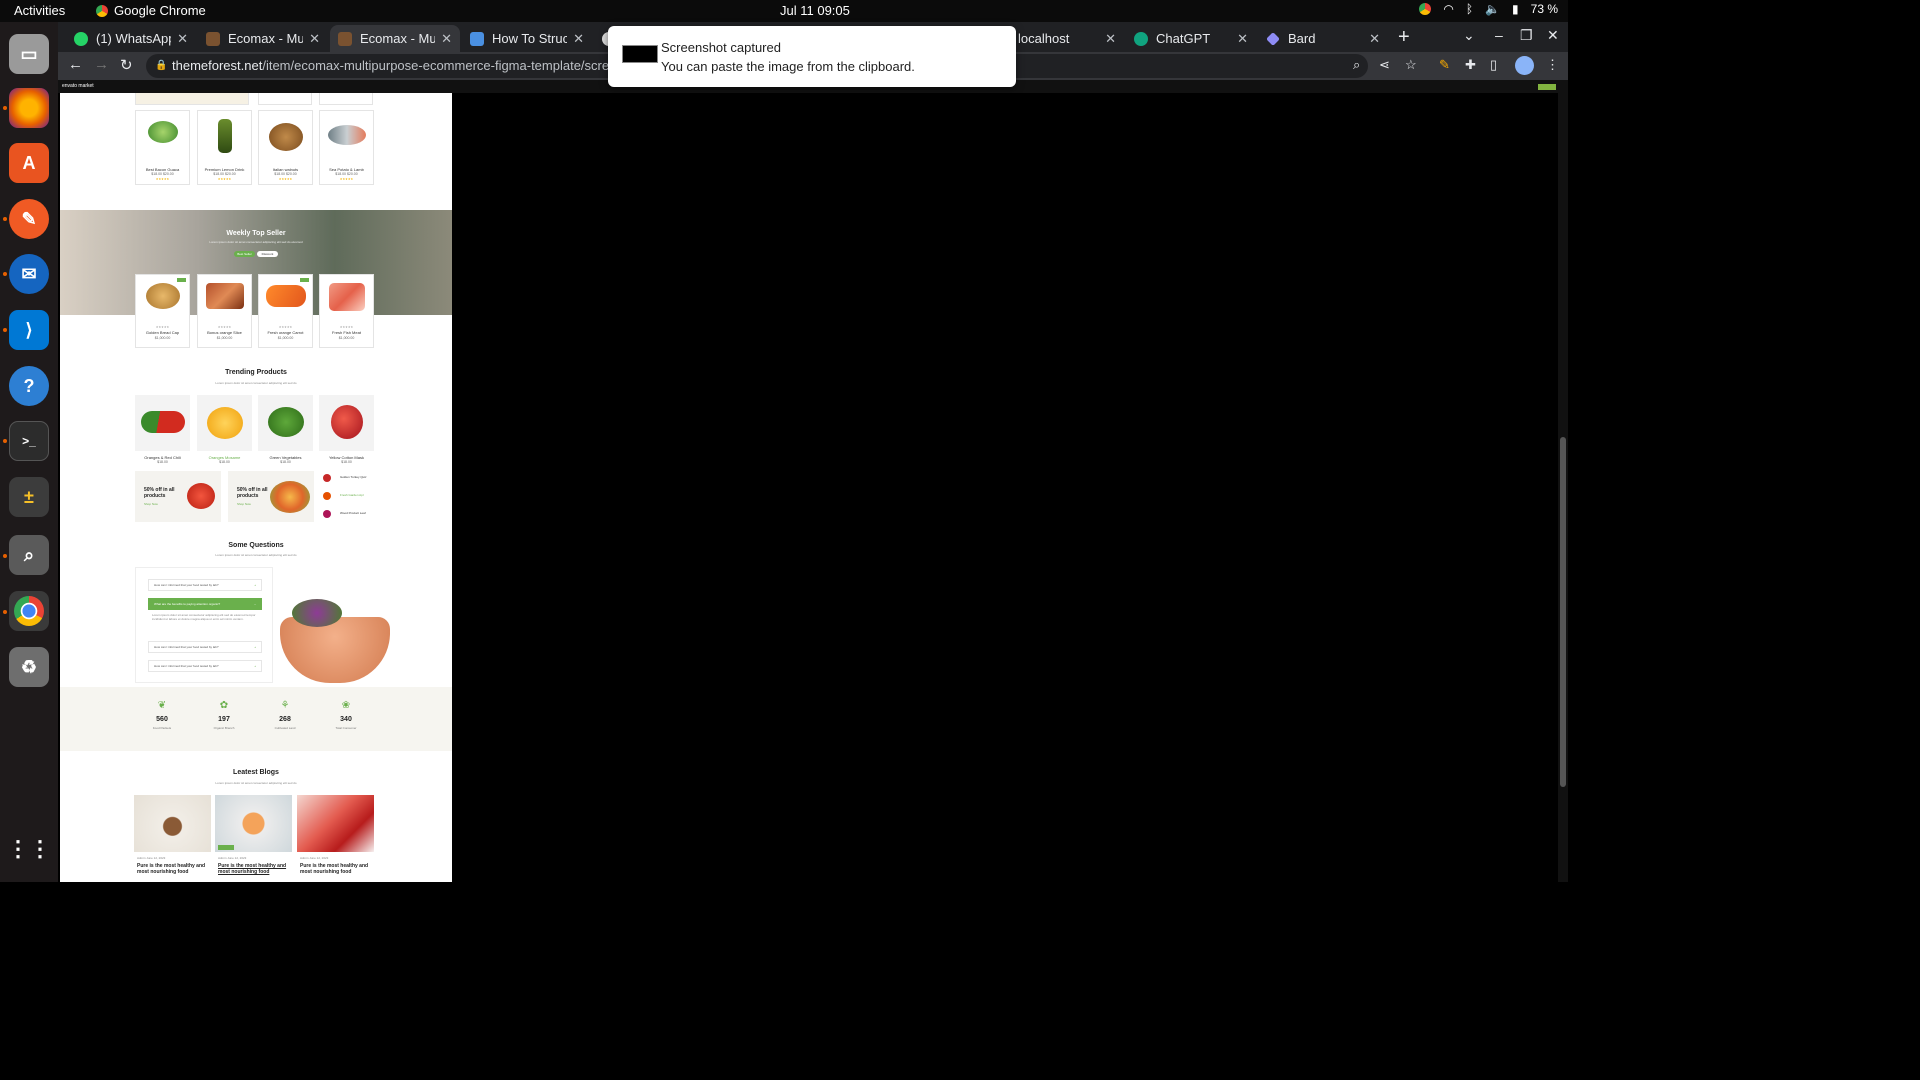 This screenshot has height=1080, width=1920. Describe the element at coordinates (29, 611) in the screenshot. I see `chrome-dock-icon` at that location.